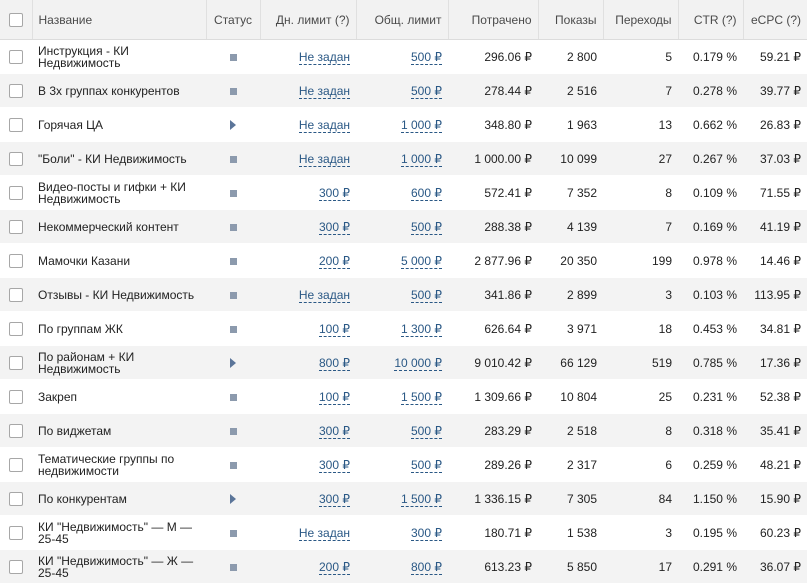 The width and height of the screenshot is (807, 584). What do you see at coordinates (334, 363) in the screenshot?
I see `daily-limit-link: 800 ₽` at bounding box center [334, 363].